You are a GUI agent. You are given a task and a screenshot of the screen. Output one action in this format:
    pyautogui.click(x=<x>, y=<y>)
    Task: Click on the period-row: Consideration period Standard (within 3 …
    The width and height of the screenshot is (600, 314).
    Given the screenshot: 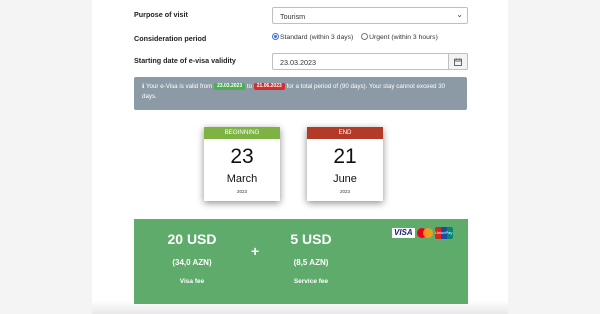 What is the action you would take?
    pyautogui.click(x=301, y=40)
    